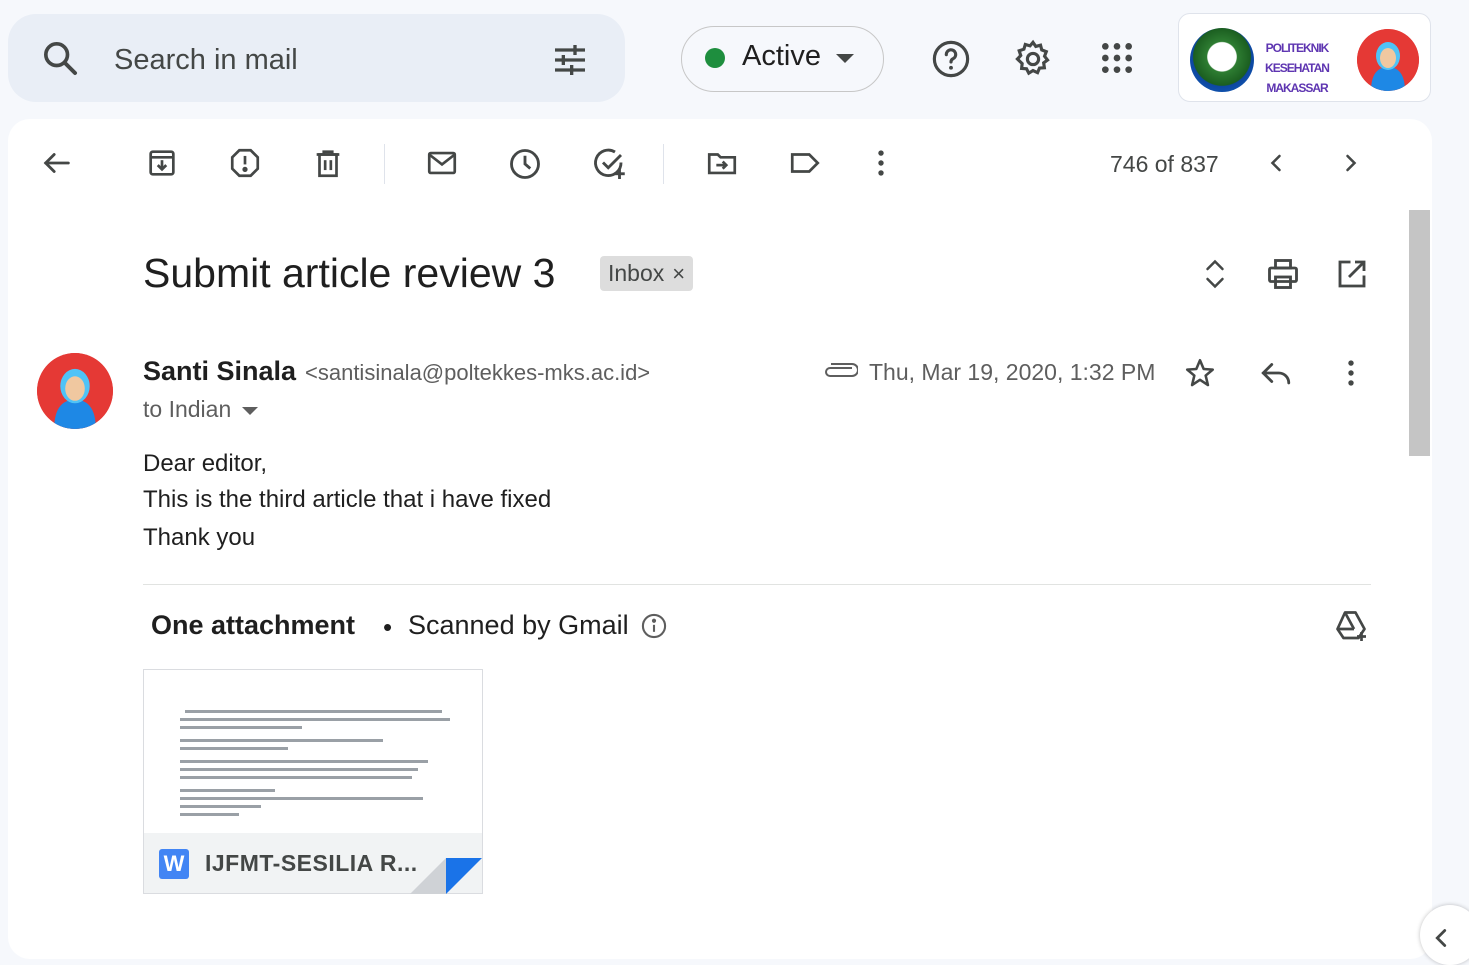  What do you see at coordinates (1419, 333) in the screenshot?
I see `scrollbar-thumb` at bounding box center [1419, 333].